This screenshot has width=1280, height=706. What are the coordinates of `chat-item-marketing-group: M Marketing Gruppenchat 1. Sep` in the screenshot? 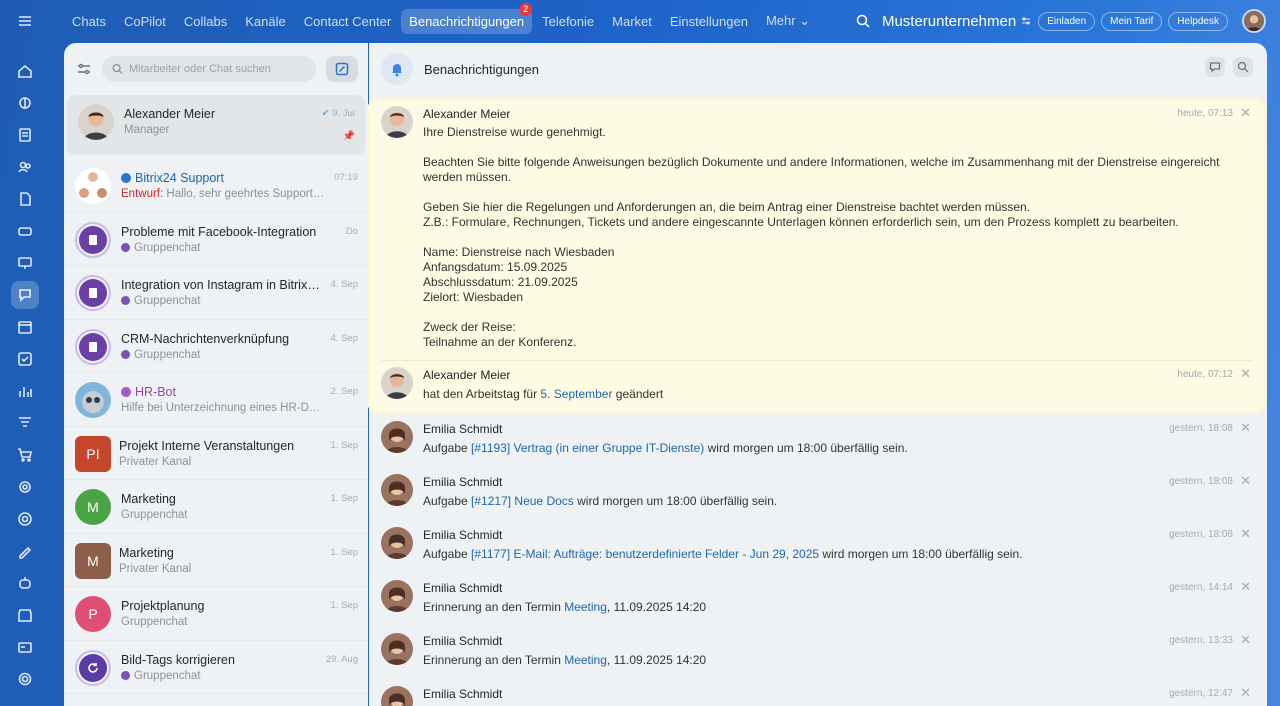 It's located at (216, 507).